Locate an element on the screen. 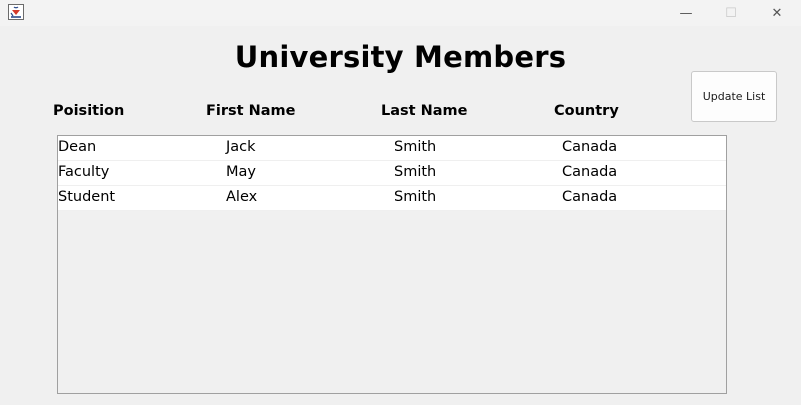 This screenshot has width=801, height=405. cell-first-name: Jack is located at coordinates (241, 147).